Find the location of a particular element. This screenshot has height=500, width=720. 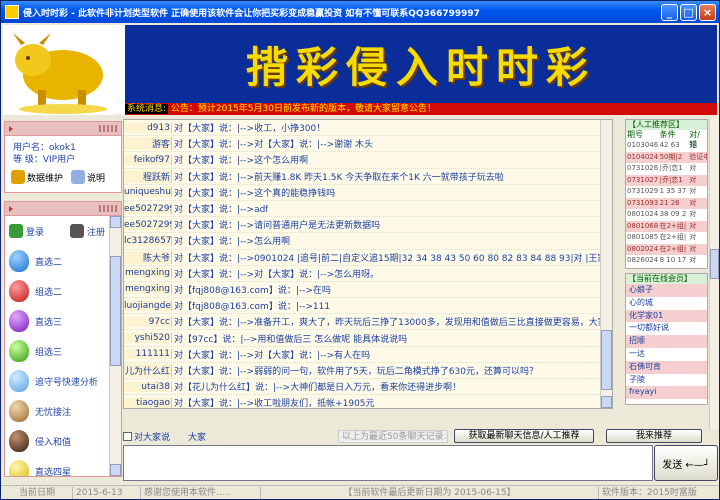

chat-sender: yshi520 is located at coordinates (148, 338).